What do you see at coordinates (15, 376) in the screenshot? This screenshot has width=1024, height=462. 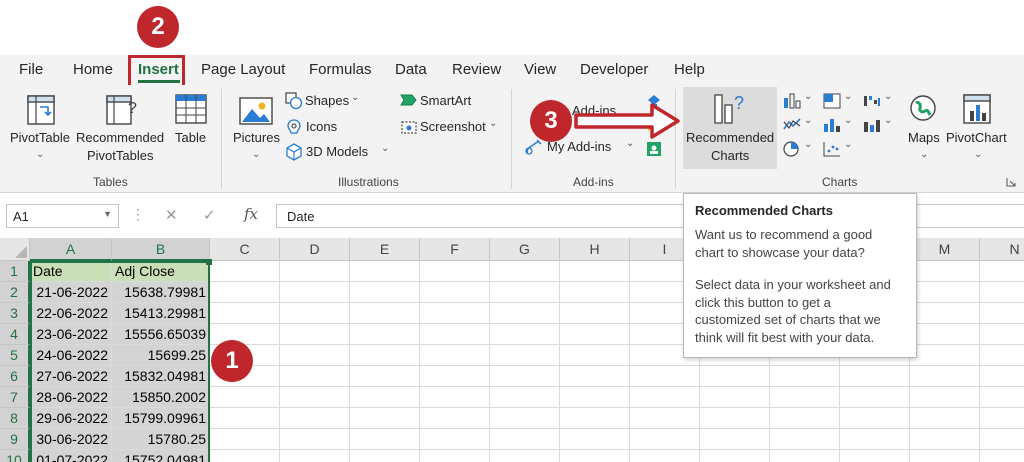 I see `row-header: 6` at bounding box center [15, 376].